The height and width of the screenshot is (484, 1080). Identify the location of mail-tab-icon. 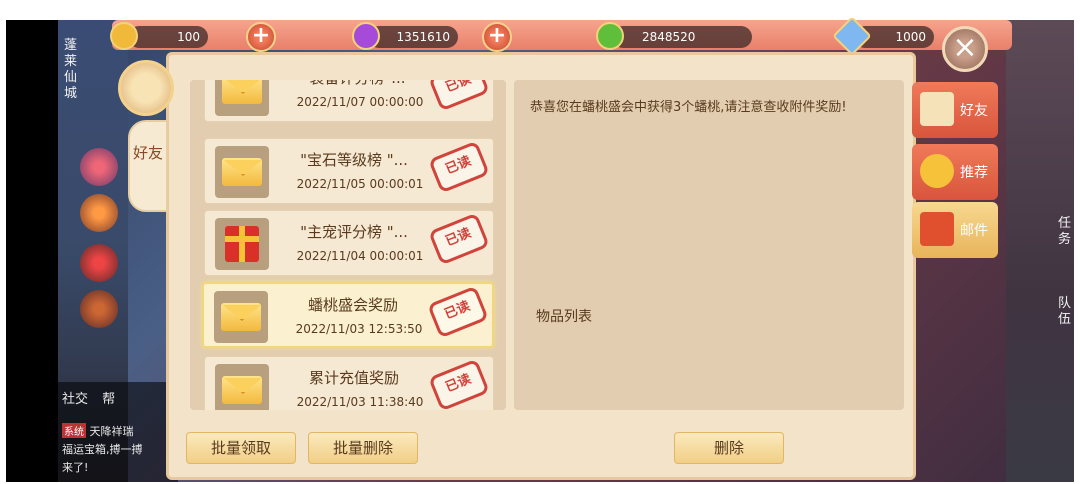
(937, 229).